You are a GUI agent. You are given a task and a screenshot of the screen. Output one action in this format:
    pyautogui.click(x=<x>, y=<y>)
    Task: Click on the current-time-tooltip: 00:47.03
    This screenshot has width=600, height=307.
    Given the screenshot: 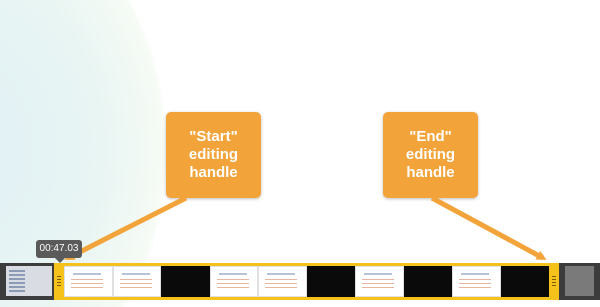 What is the action you would take?
    pyautogui.click(x=59, y=251)
    